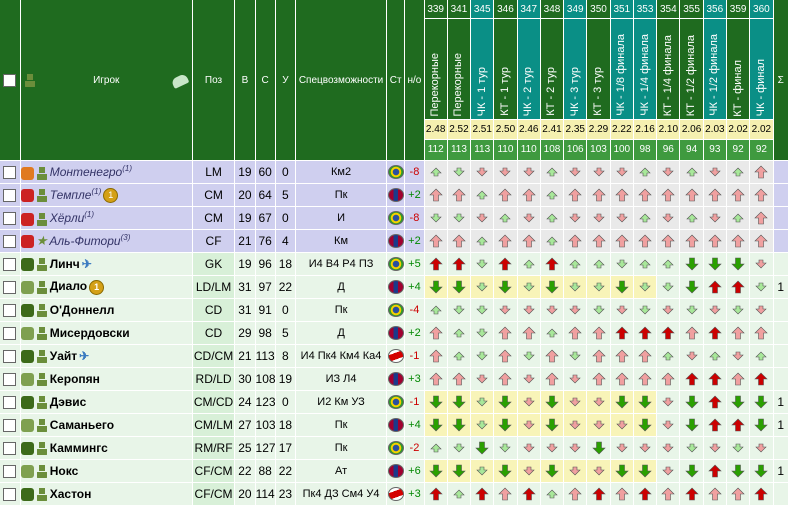  I want to click on match-label-cell: ЧК - 1/8 финала, so click(622, 69).